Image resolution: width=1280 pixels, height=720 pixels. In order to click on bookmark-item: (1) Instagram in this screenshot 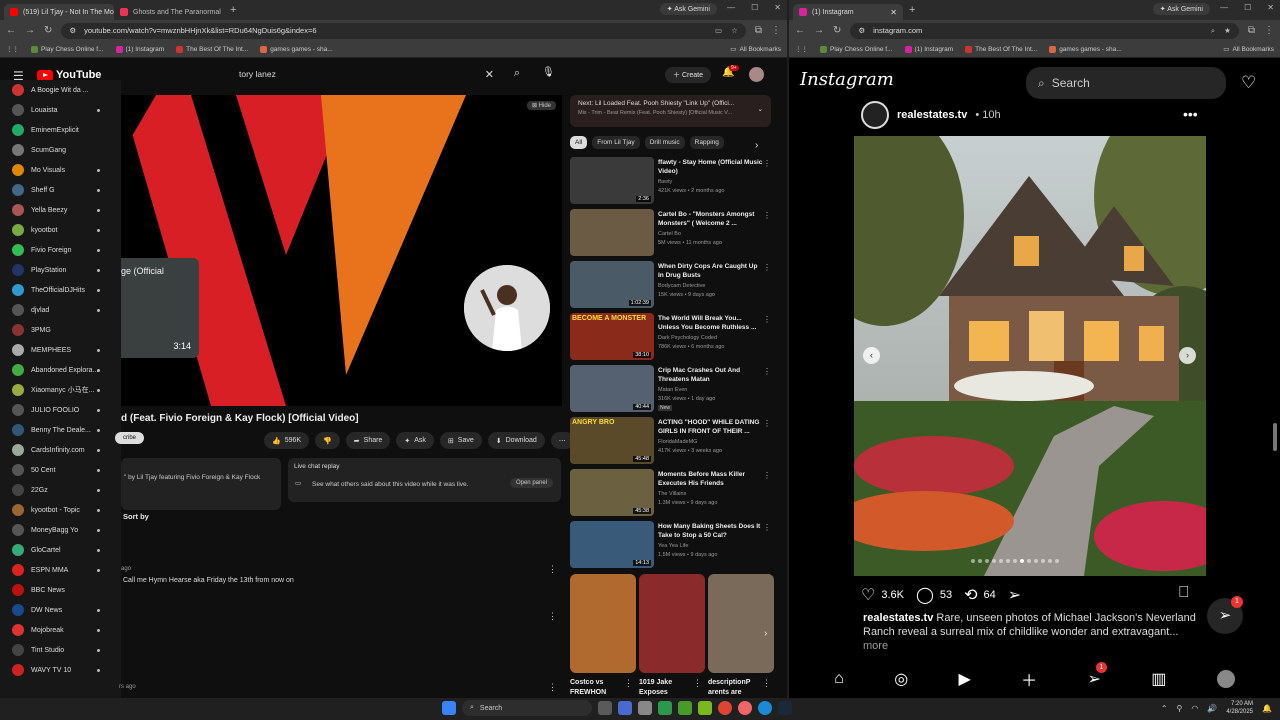, I will do `click(139, 49)`.